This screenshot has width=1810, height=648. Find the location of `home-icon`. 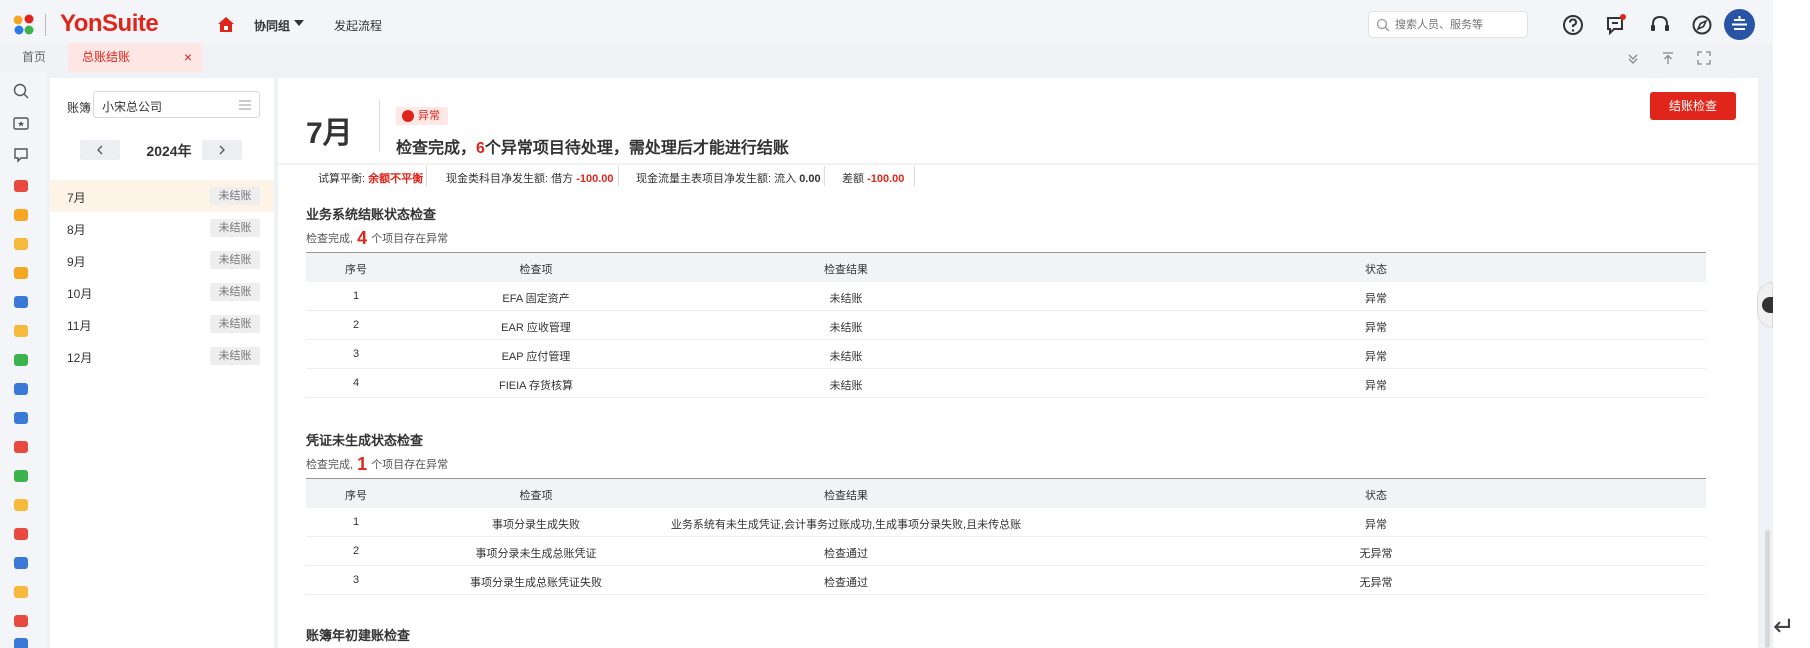

home-icon is located at coordinates (226, 25).